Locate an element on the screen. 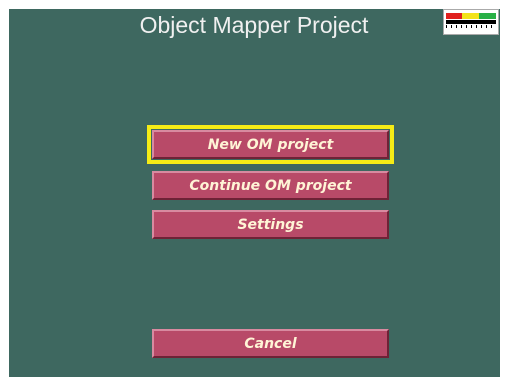 This screenshot has width=508, height=385. cancel-button: Cancel is located at coordinates (270, 343).